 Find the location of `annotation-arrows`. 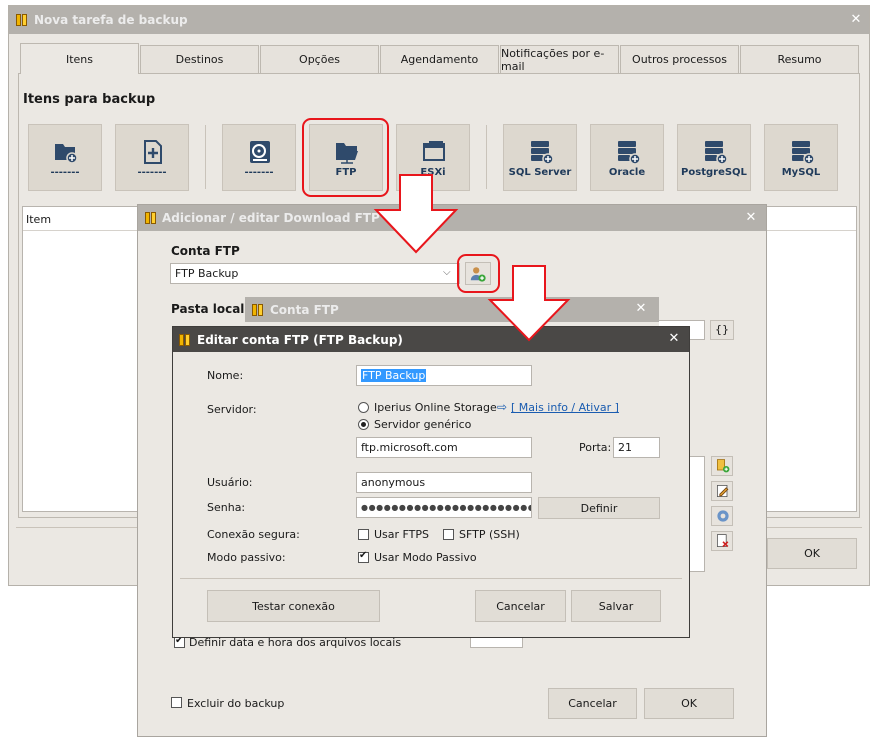

annotation-arrows is located at coordinates (472, 258).